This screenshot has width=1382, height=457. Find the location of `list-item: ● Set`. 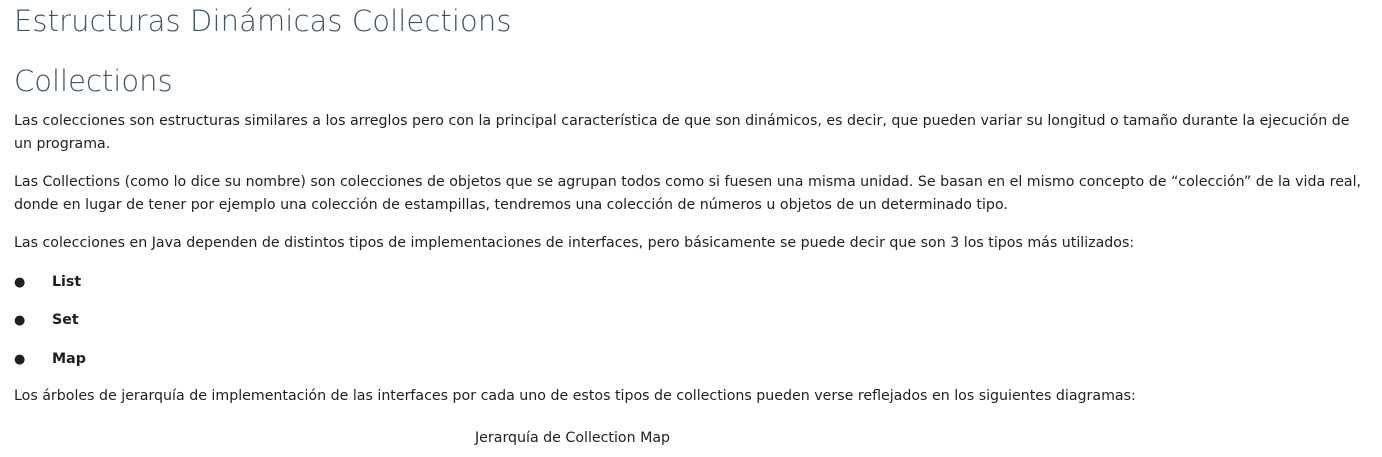

list-item: ● Set is located at coordinates (46, 320).